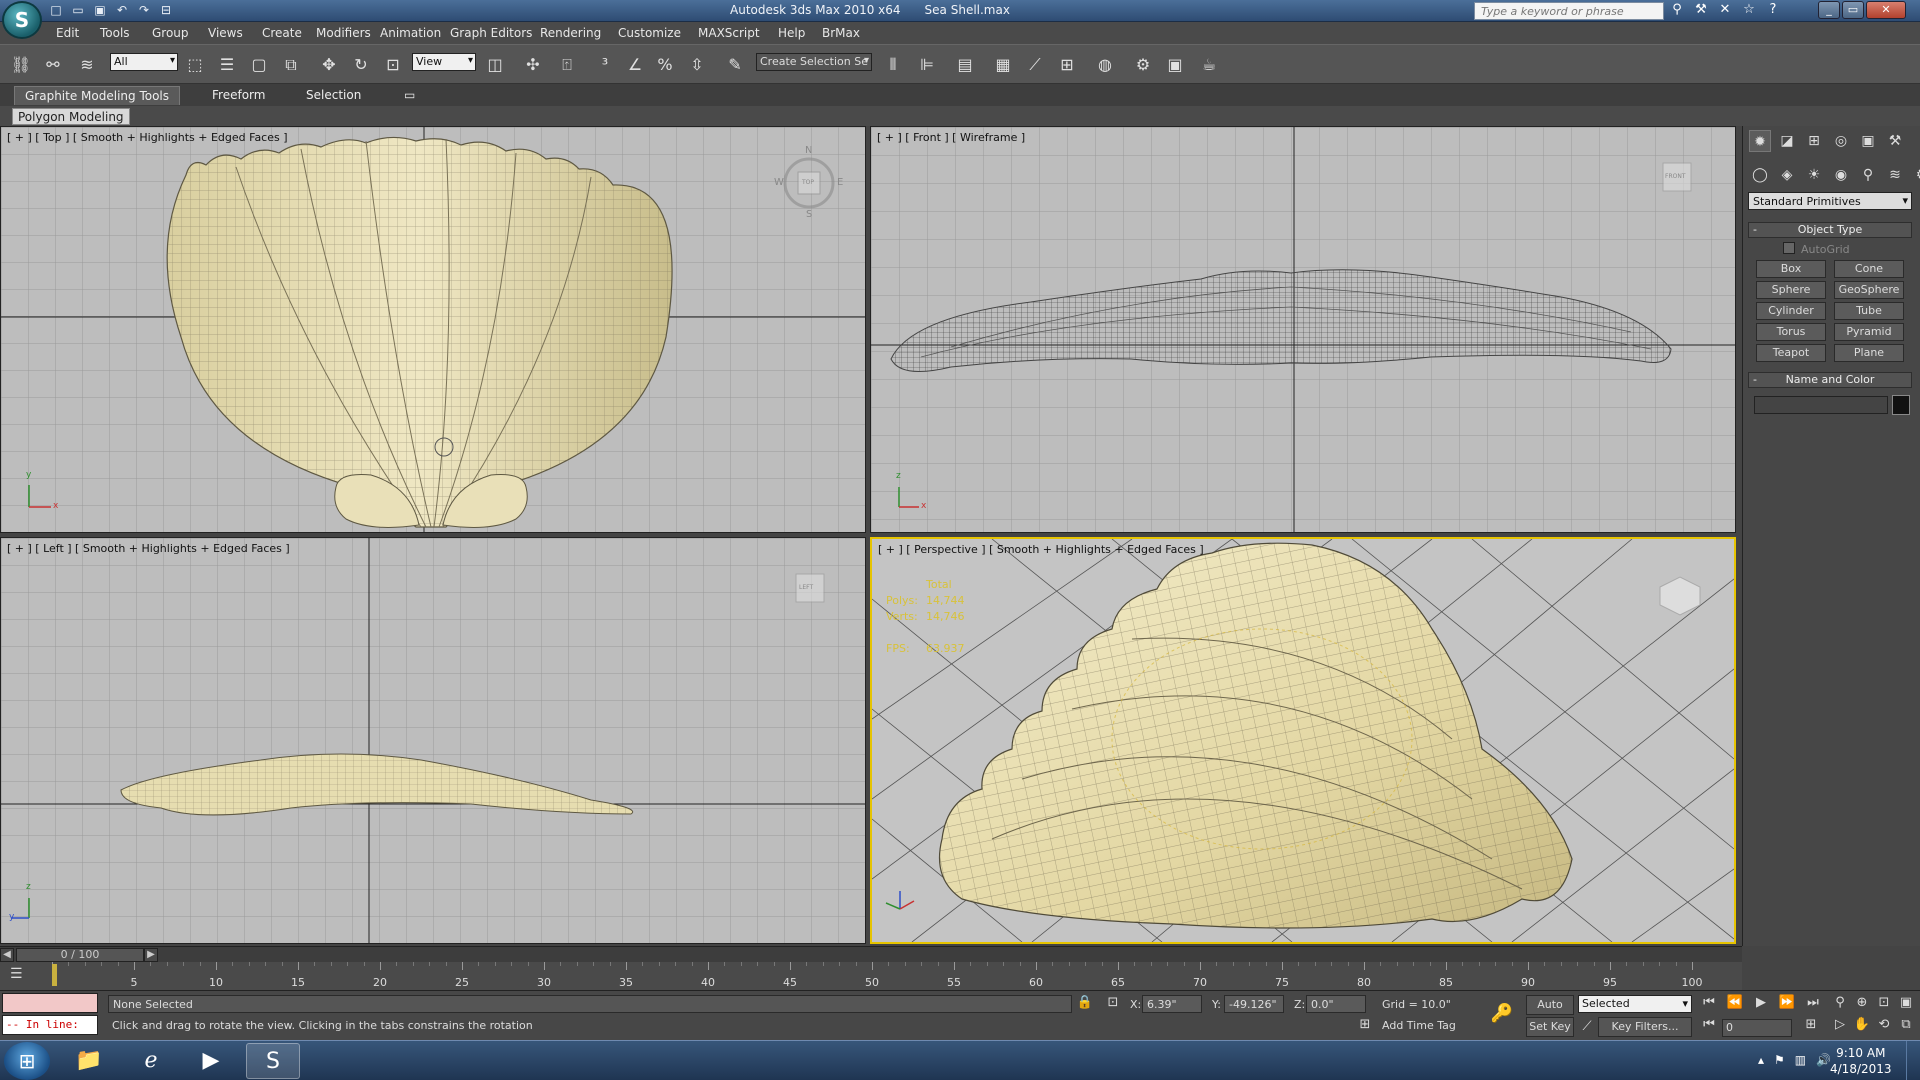  I want to click on menu-help: Help, so click(791, 33).